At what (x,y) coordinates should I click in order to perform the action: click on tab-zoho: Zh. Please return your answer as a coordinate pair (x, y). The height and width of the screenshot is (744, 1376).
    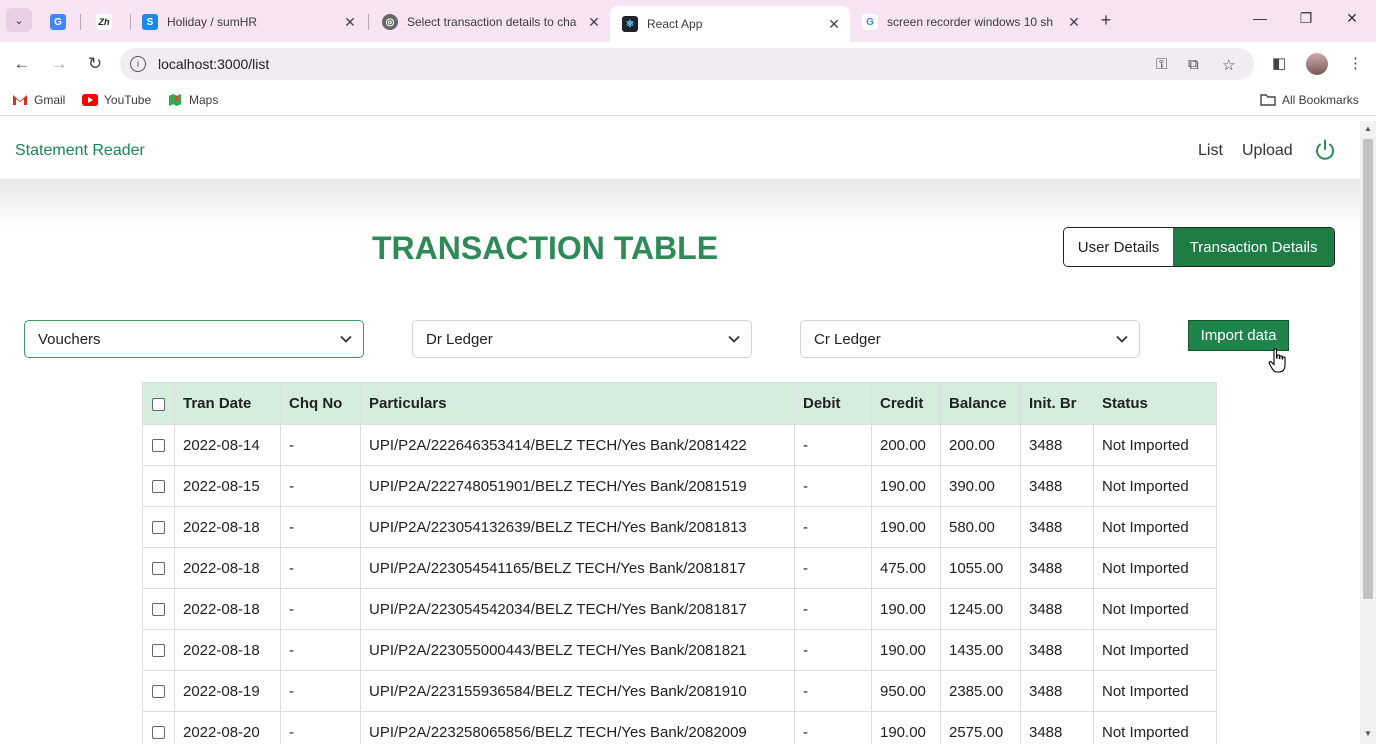
    Looking at the image, I should click on (106, 22).